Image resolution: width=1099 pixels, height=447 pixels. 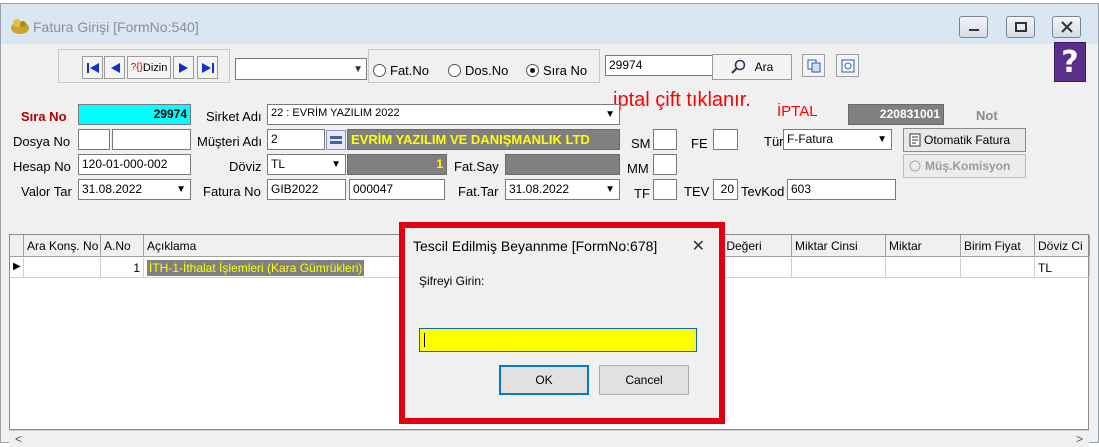 I want to click on filter-combo: ▼, so click(x=301, y=69).